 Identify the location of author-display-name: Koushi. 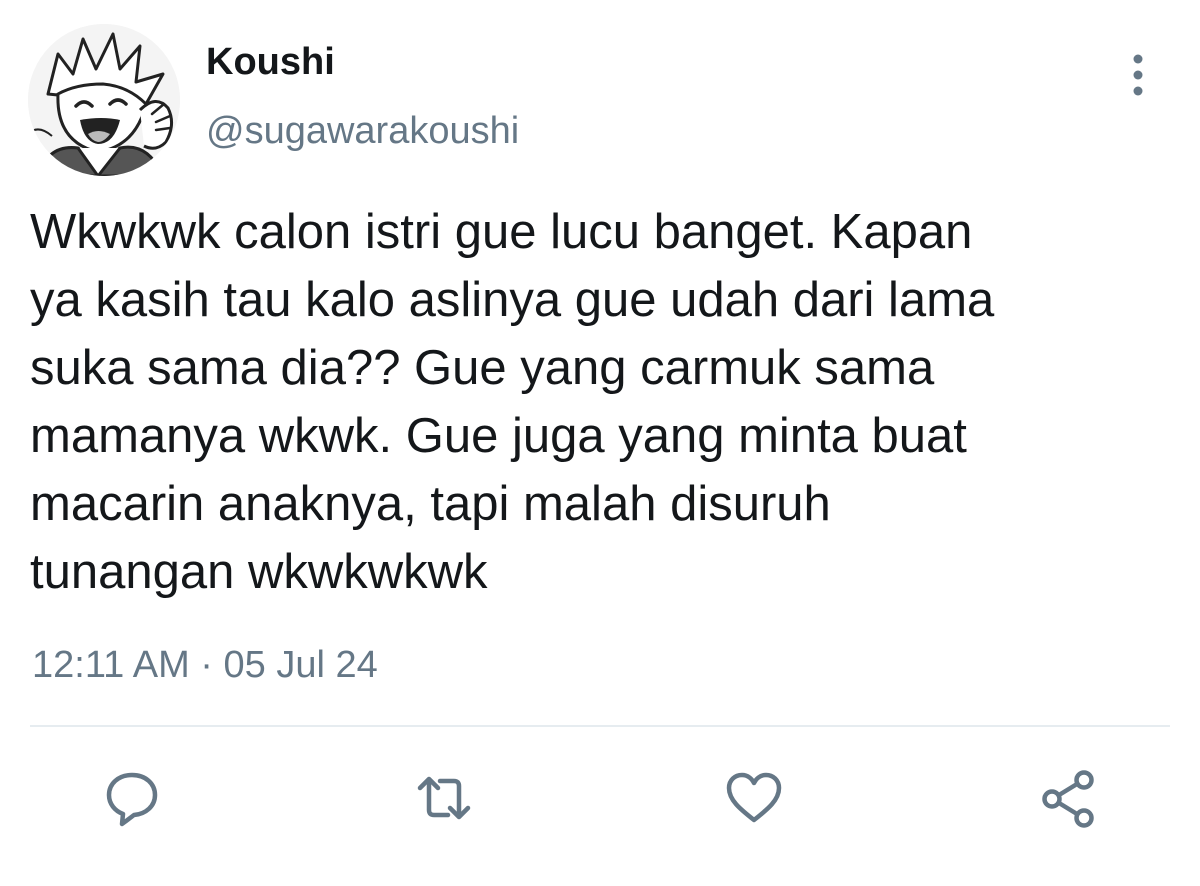
(270, 62).